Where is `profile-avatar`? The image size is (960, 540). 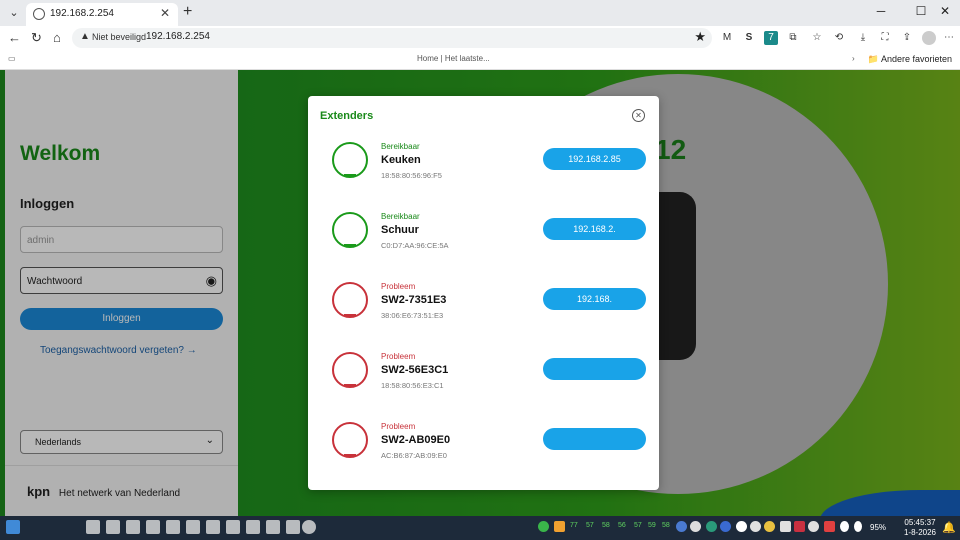
profile-avatar is located at coordinates (929, 38).